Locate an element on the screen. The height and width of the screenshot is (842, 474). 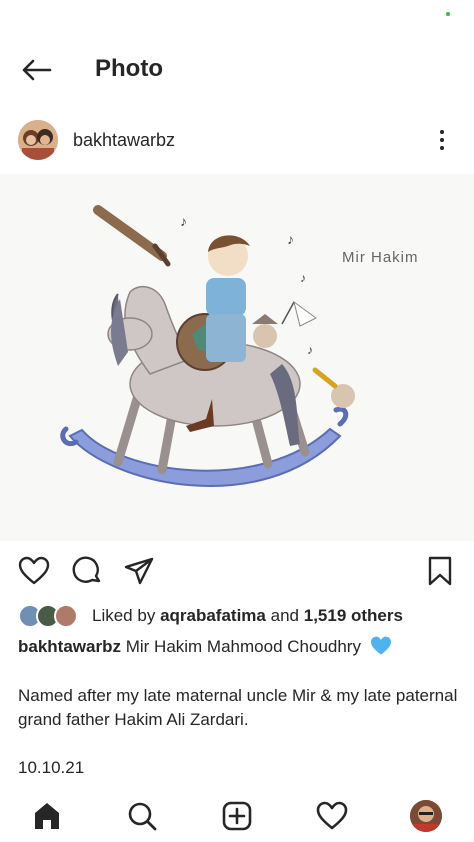
nav-home is located at coordinates (47, 816).